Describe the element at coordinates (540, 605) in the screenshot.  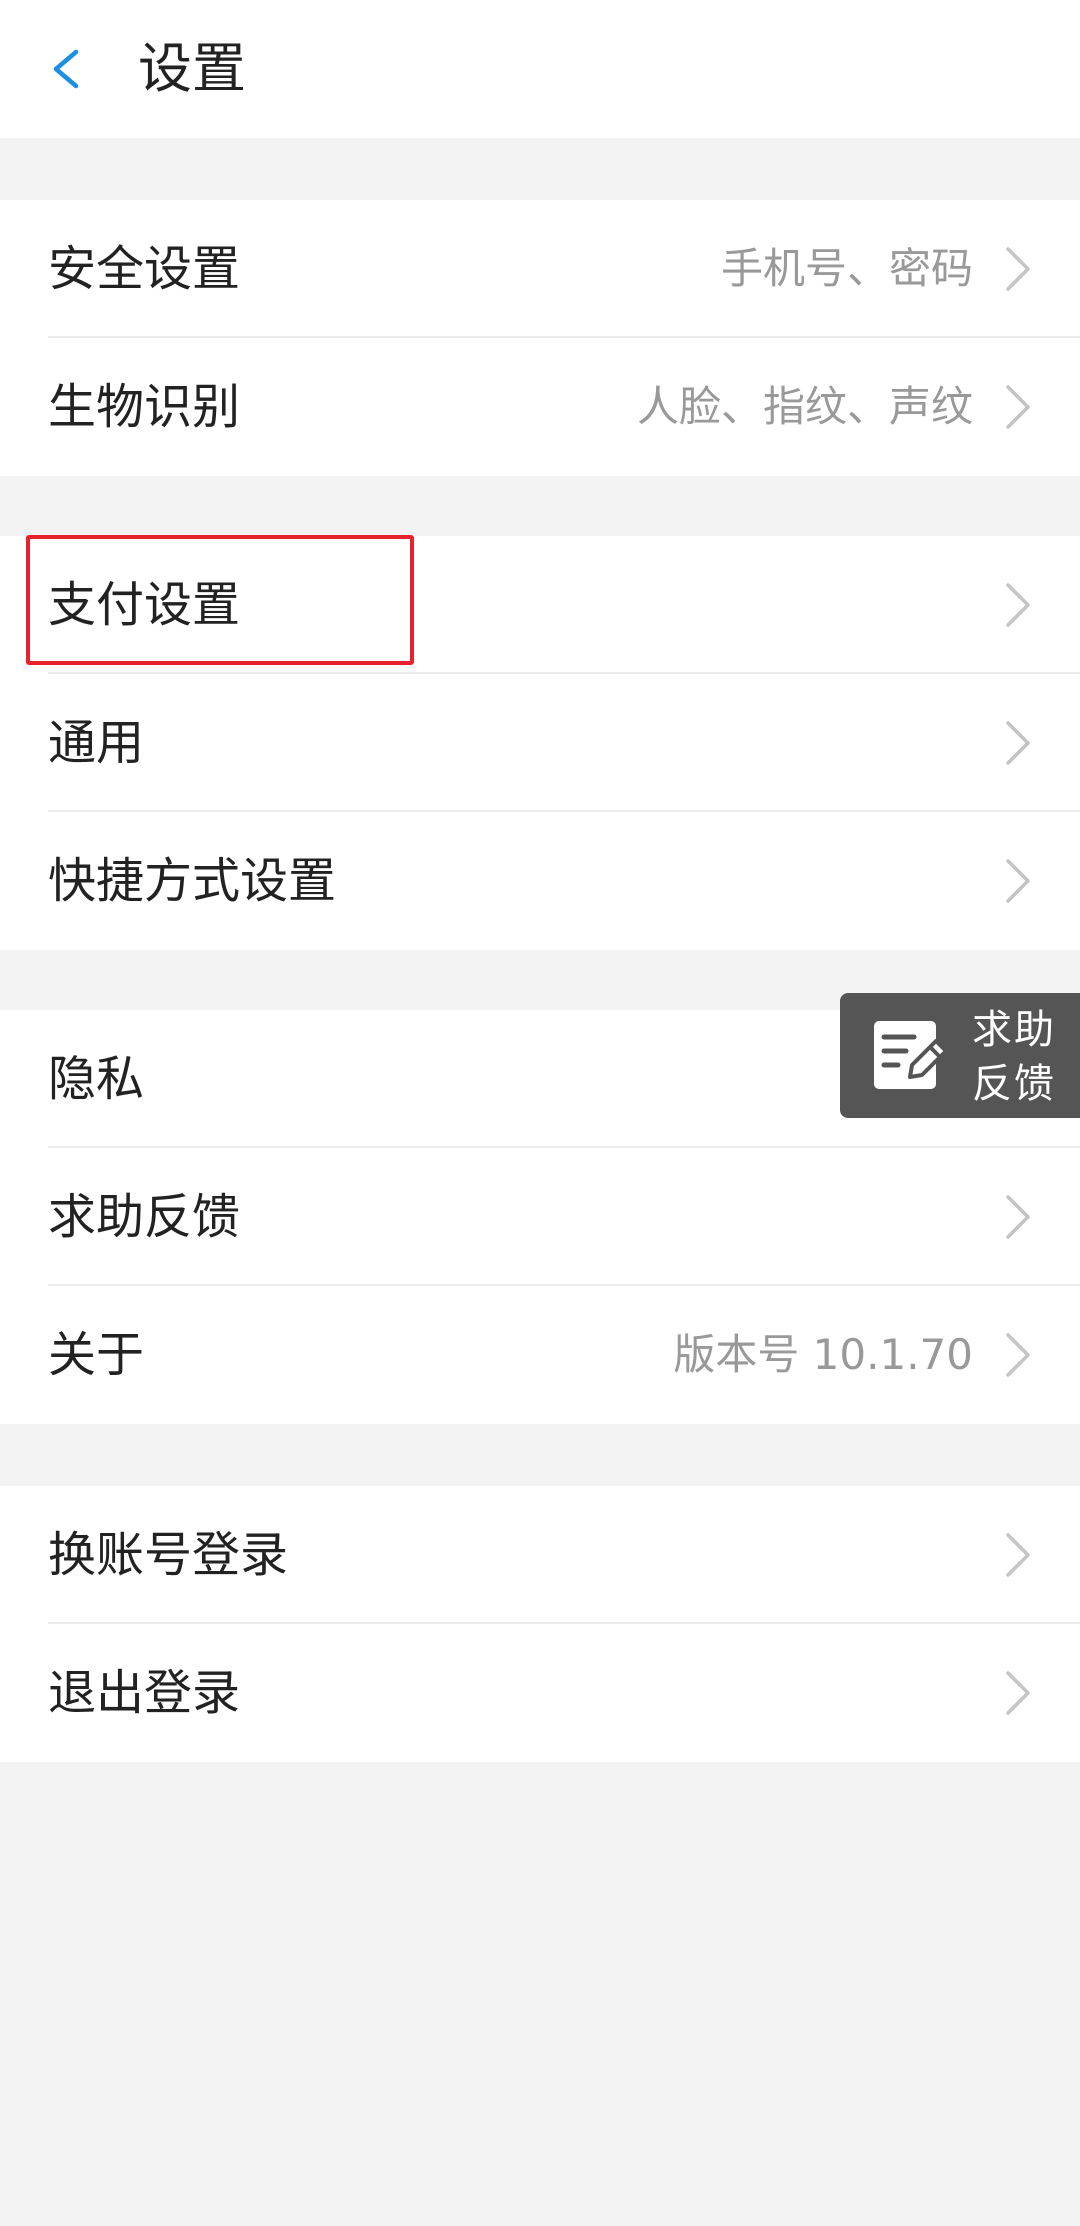
I see `settings-item-payment: 支付设置` at that location.